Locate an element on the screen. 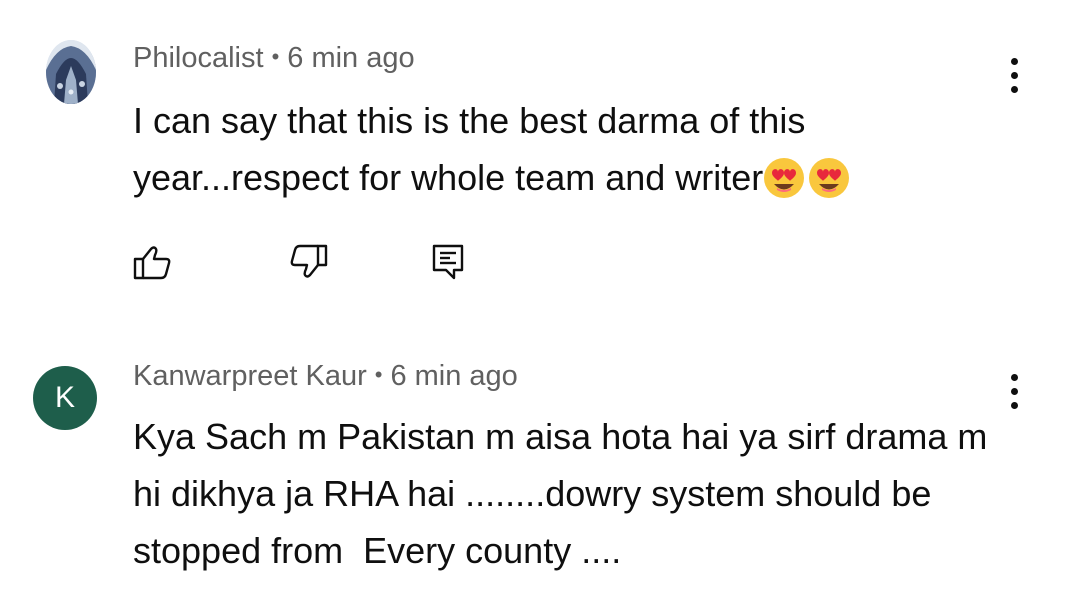 The image size is (1080, 596). avatar-letter: K is located at coordinates (64, 397).